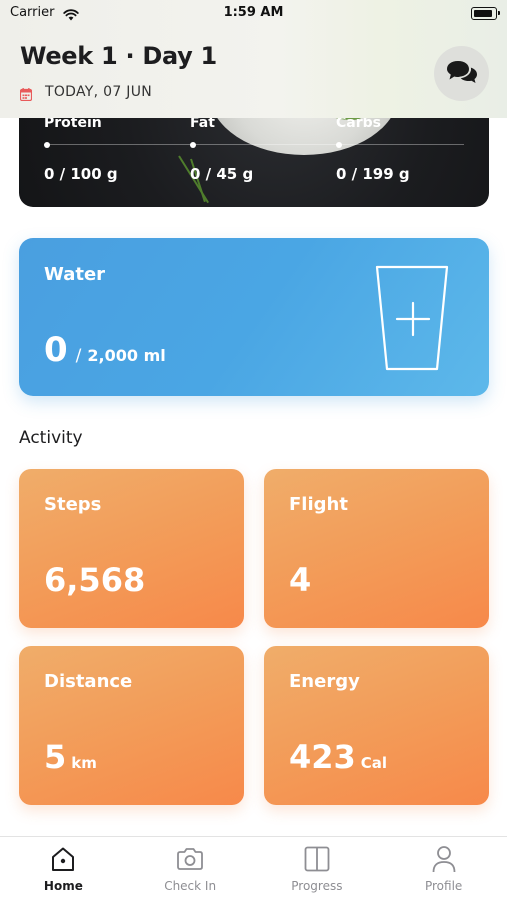 Image resolution: width=507 pixels, height=900 pixels. I want to click on water-current: 0, so click(56, 350).